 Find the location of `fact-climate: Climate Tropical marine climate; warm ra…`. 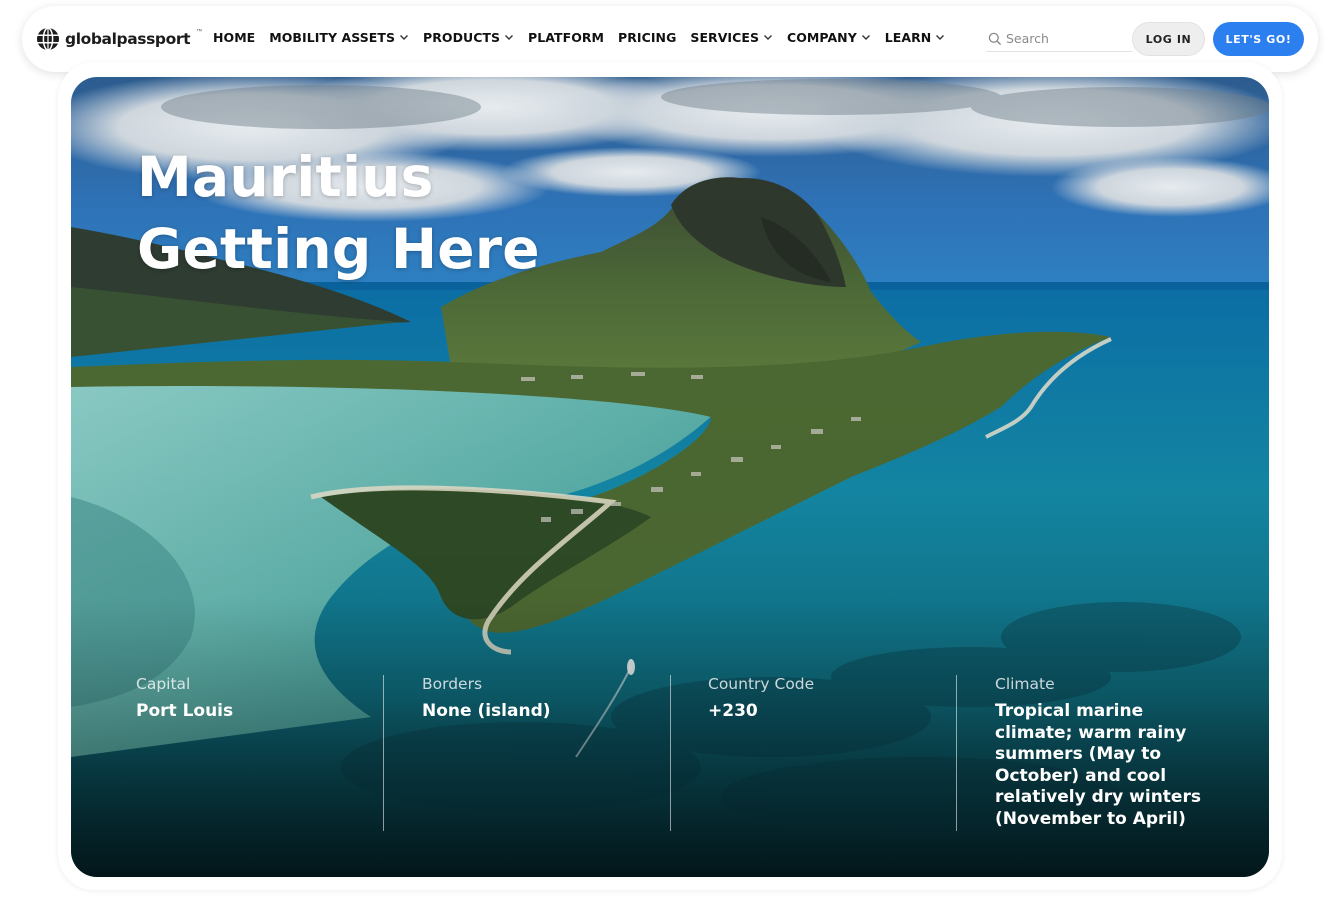

fact-climate: Climate Tropical marine climate; warm ra… is located at coordinates (1104, 752).